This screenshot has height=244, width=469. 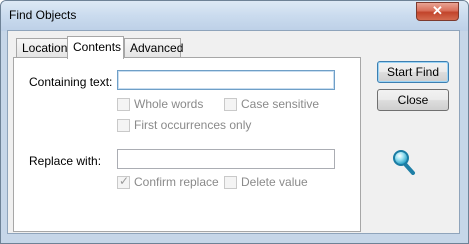 I want to click on window-close-button: ✕, so click(x=437, y=11).